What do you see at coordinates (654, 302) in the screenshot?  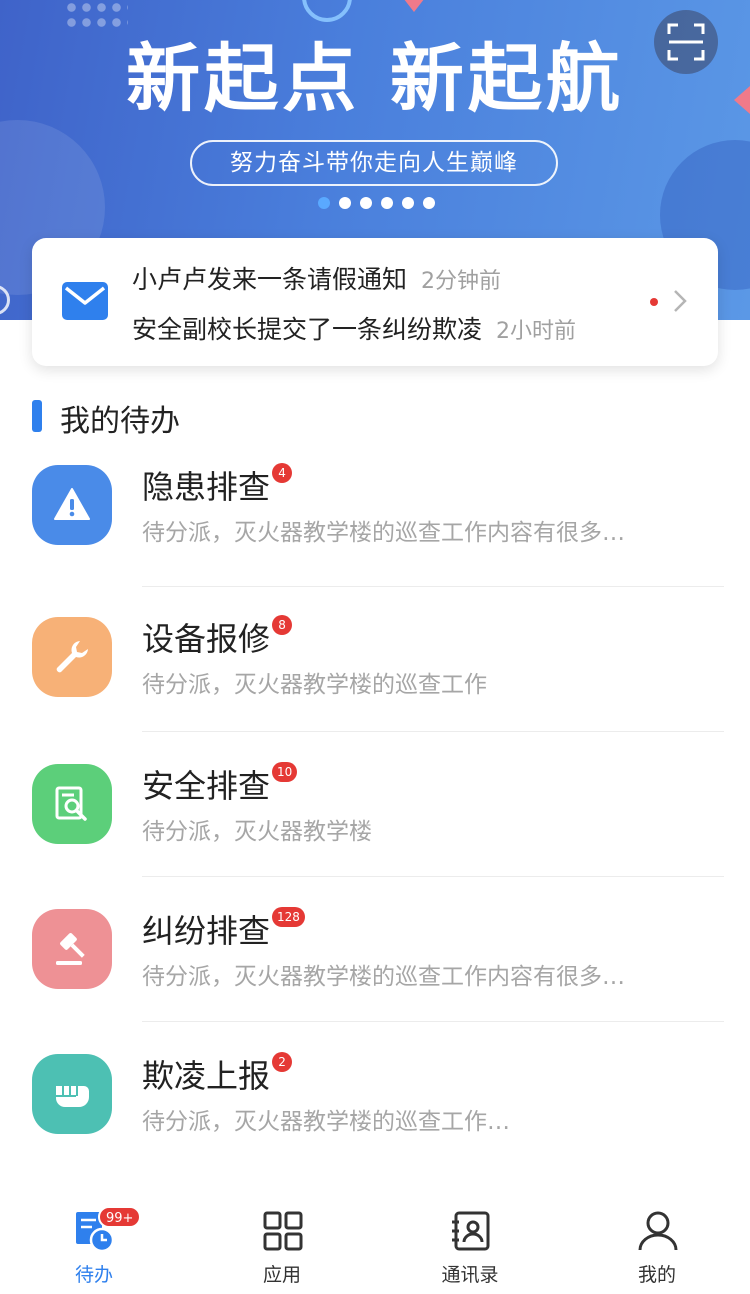 I see `unread-dot` at bounding box center [654, 302].